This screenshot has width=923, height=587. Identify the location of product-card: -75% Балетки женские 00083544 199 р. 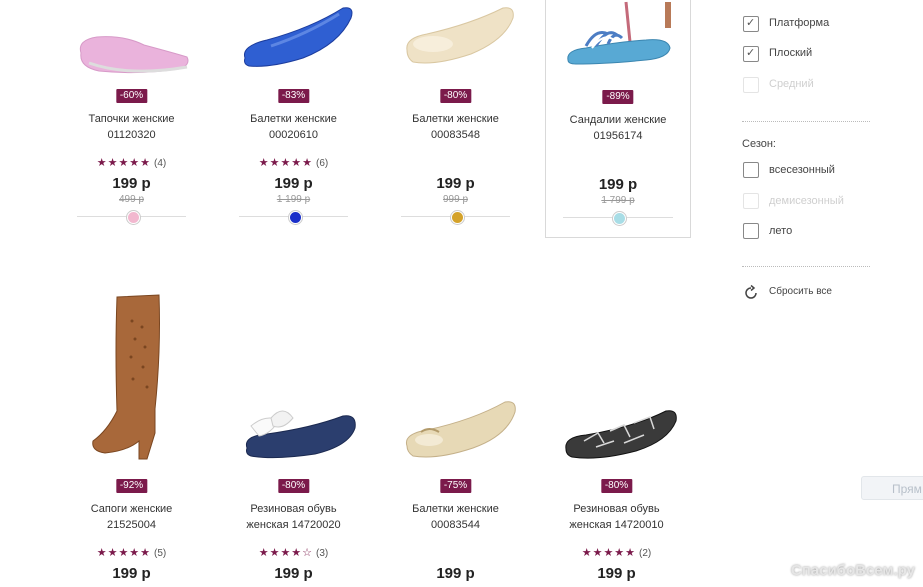
(455, 438).